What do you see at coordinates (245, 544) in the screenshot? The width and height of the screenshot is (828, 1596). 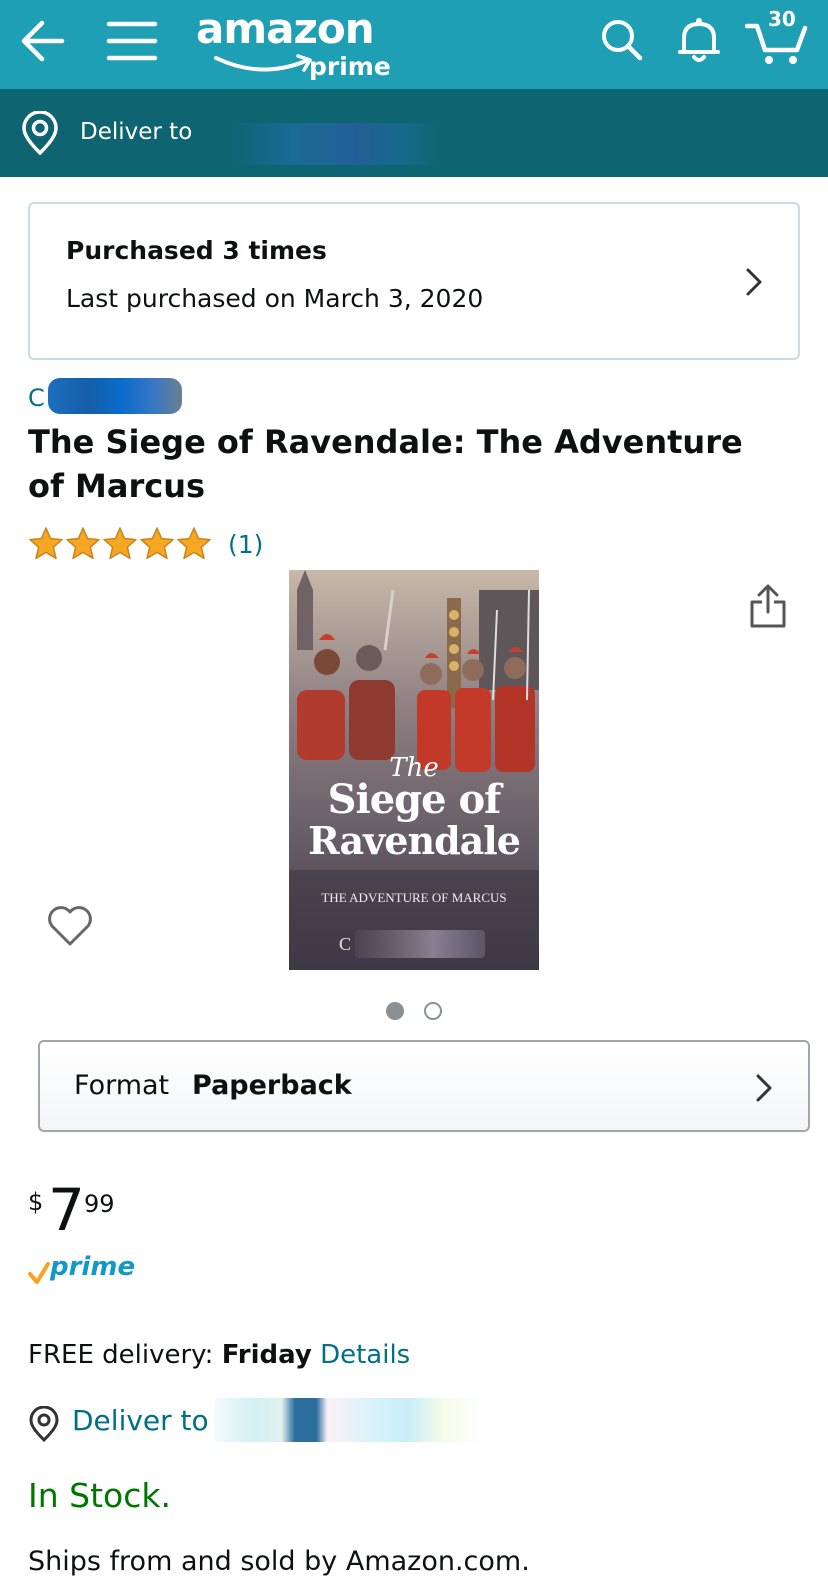 I see `rating-count-link: (1)` at bounding box center [245, 544].